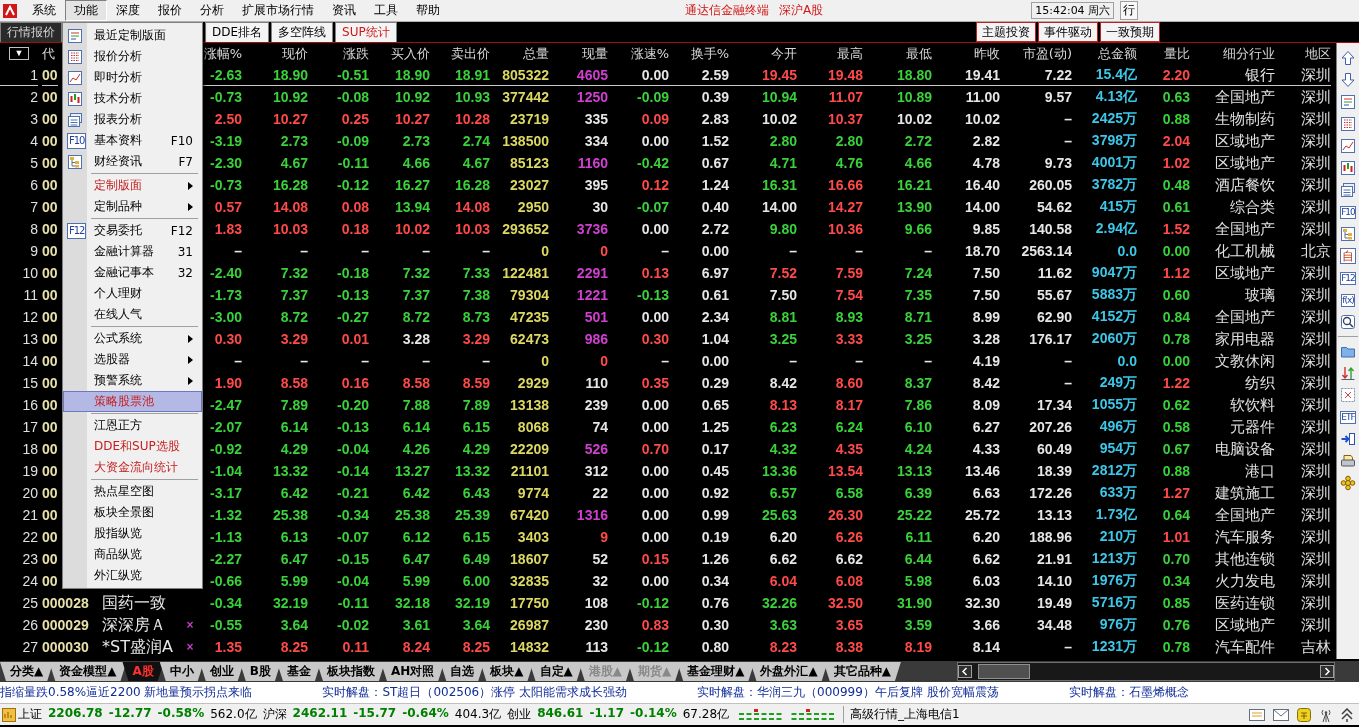  What do you see at coordinates (132, 98) in the screenshot?
I see `menu-item: 技术分析` at bounding box center [132, 98].